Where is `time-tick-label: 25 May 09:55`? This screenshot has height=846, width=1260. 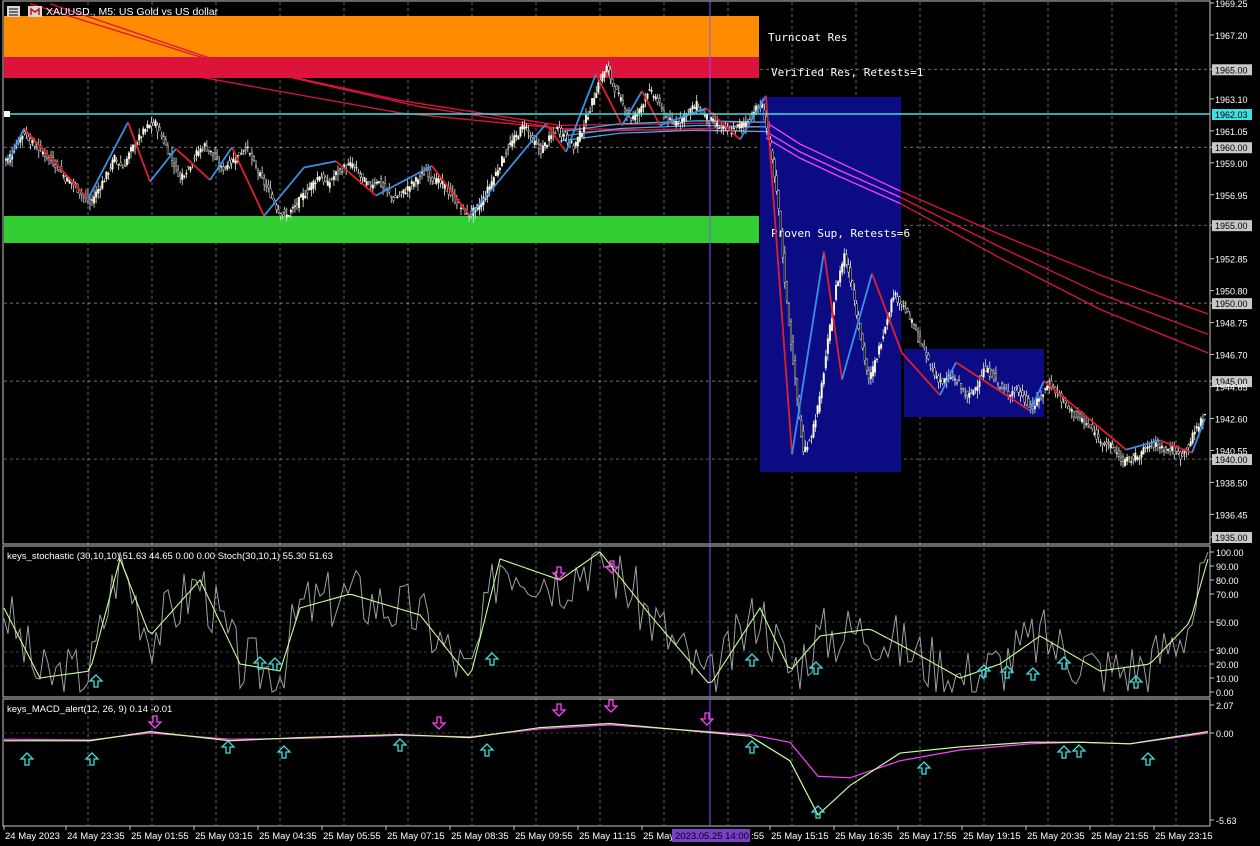 time-tick-label: 25 May 09:55 is located at coordinates (544, 836).